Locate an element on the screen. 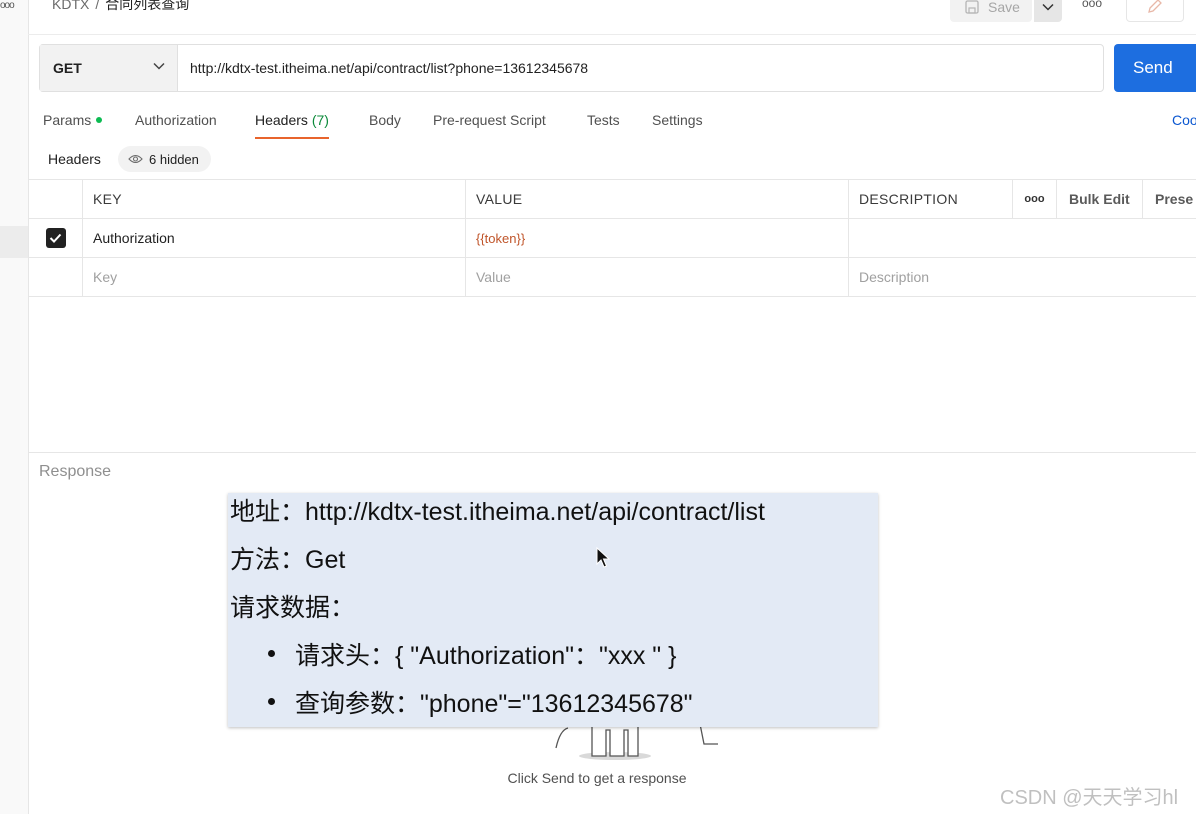 The image size is (1196, 814). method-select: GET is located at coordinates (109, 68).